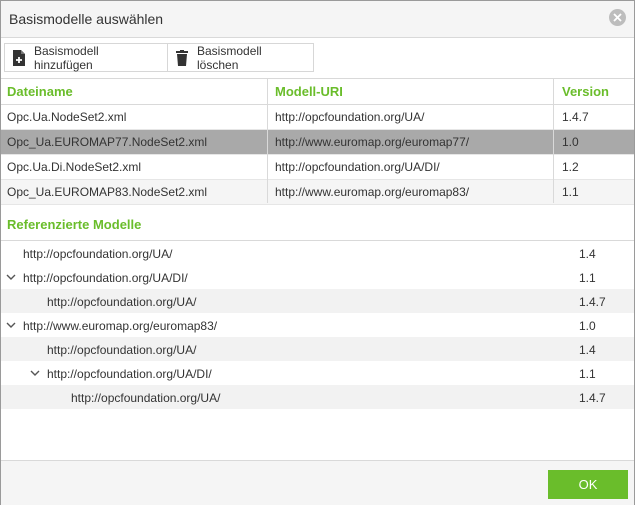 The image size is (635, 505). What do you see at coordinates (317, 19) in the screenshot?
I see `dialog-titlebar: Basismodelle auswählen` at bounding box center [317, 19].